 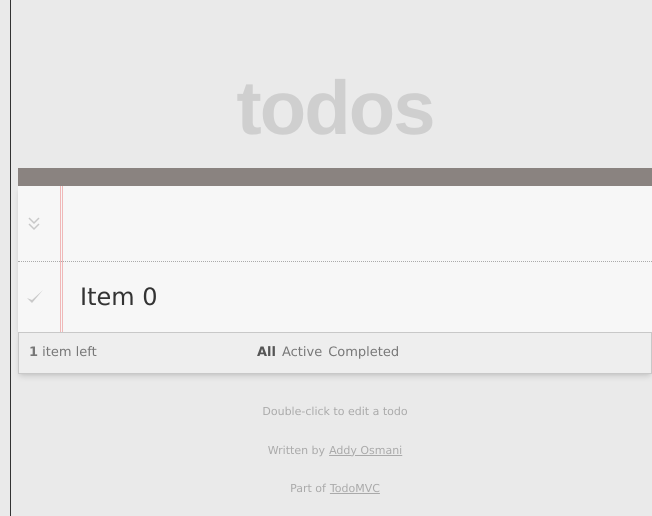 I want to click on check-icon, so click(x=35, y=297).